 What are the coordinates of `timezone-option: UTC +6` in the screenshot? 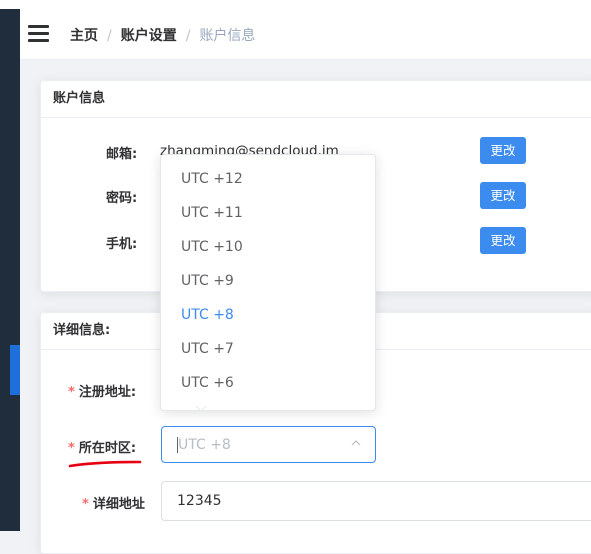 It's located at (268, 383).